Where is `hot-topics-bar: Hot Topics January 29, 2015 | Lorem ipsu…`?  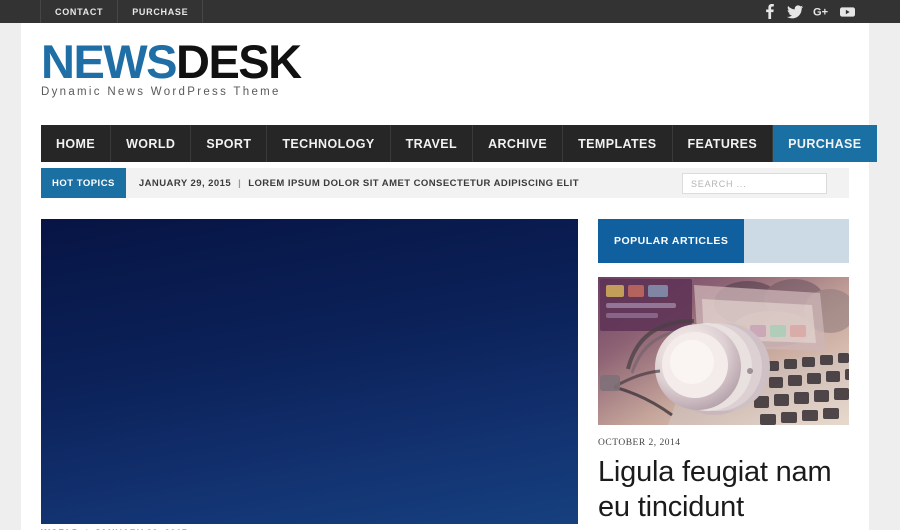 hot-topics-bar: Hot Topics January 29, 2015 | Lorem ipsu… is located at coordinates (445, 183).